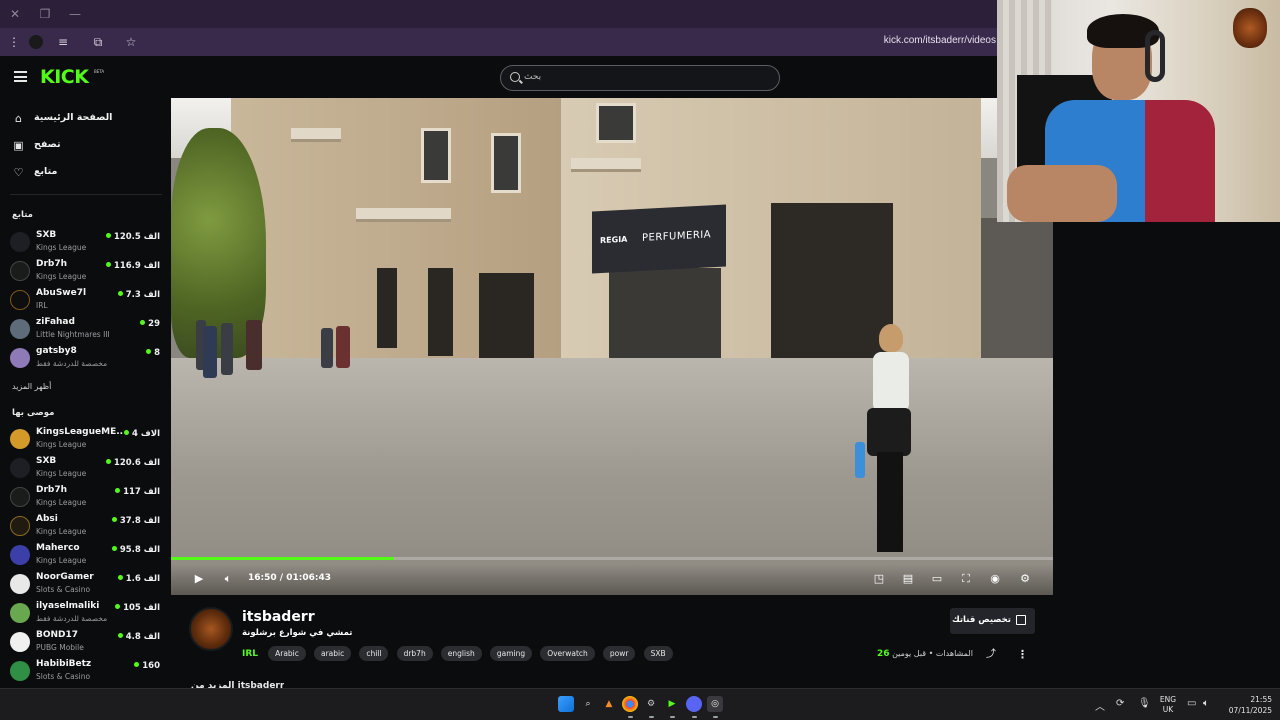  What do you see at coordinates (86, 242) in the screenshot?
I see `following-channel-sxb: SXB Kings League 120.5 الف` at bounding box center [86, 242].